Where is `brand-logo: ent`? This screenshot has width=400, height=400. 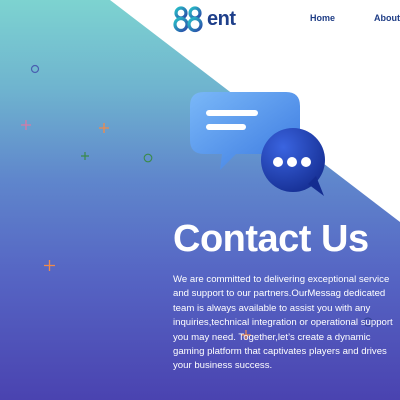
brand-logo: ent is located at coordinates (204, 19).